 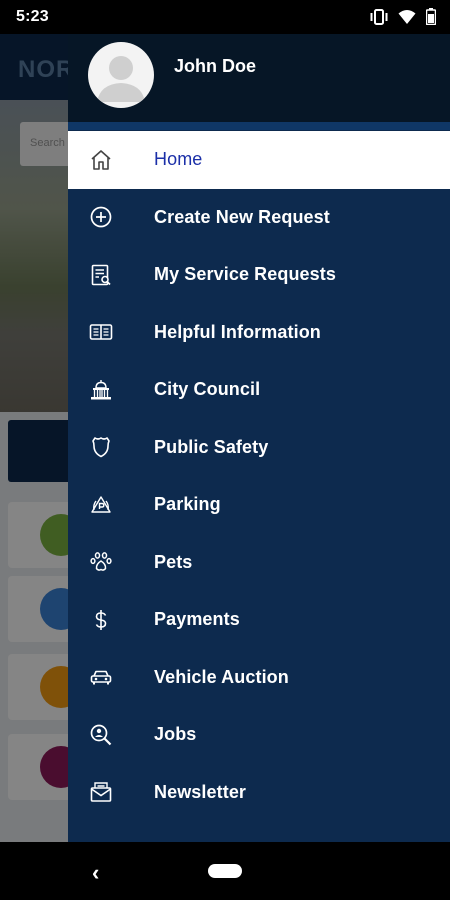 I want to click on status-icons, so click(x=403, y=16).